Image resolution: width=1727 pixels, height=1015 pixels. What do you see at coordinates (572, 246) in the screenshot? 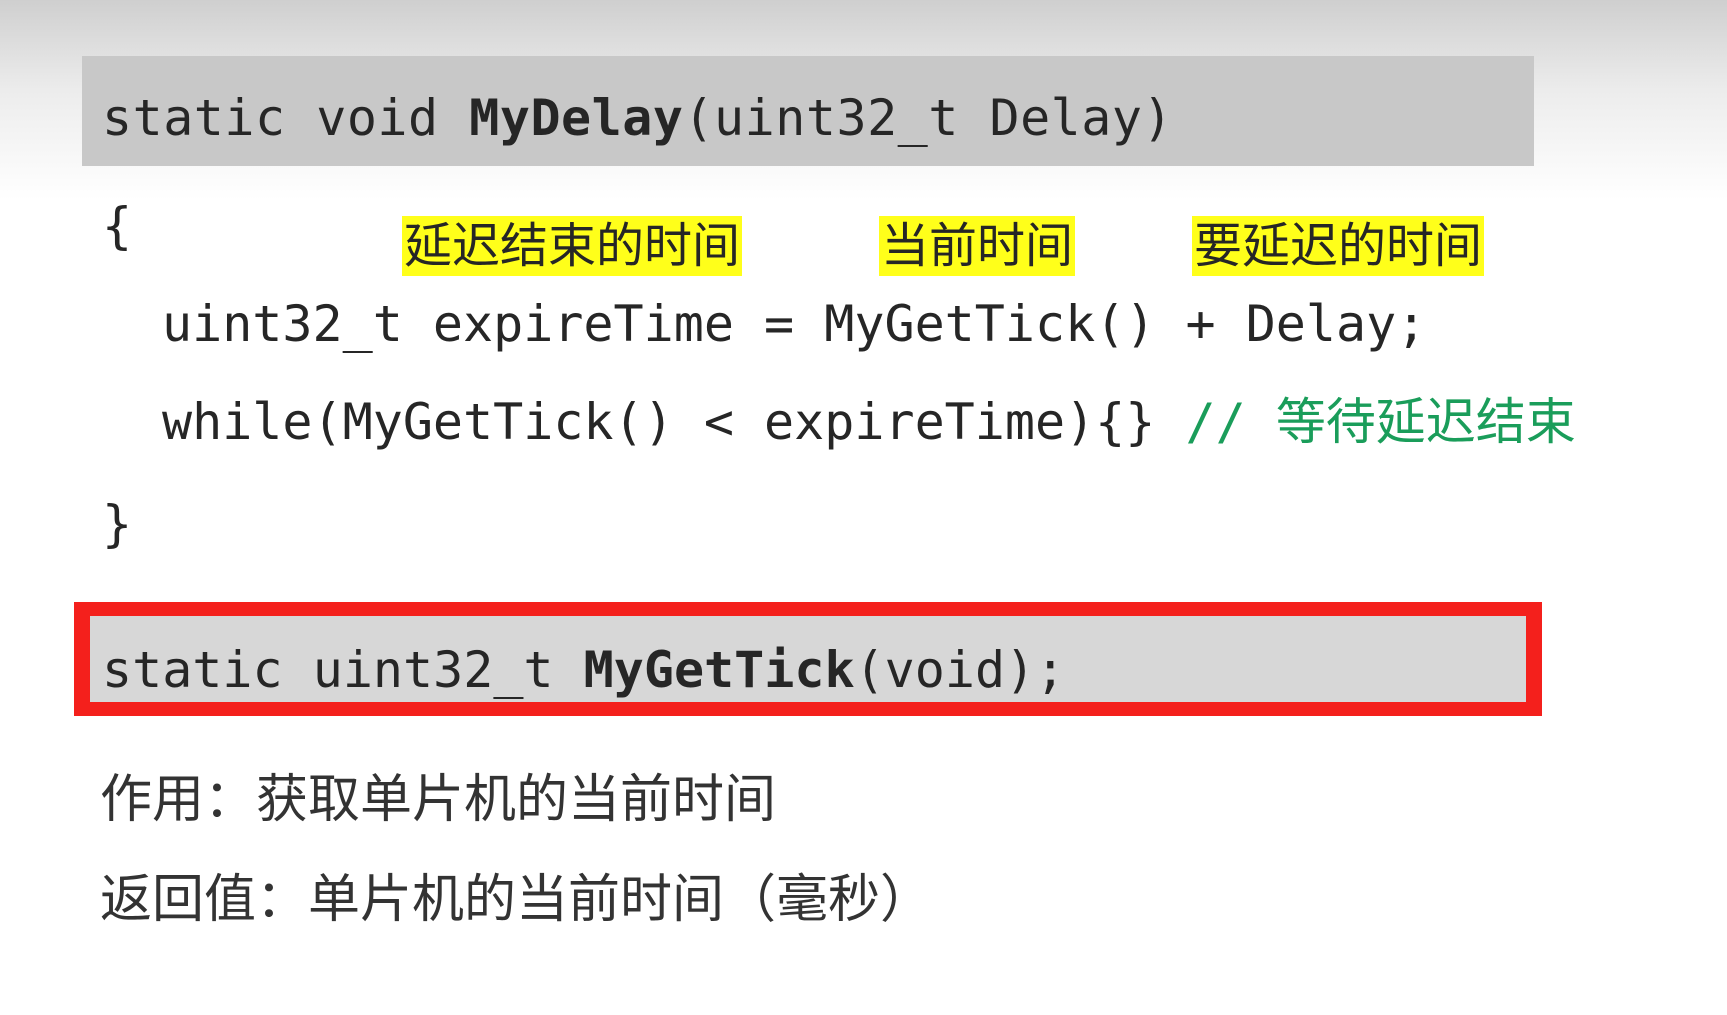
I see `annotation-expire-time: 延迟结束的时间` at bounding box center [572, 246].